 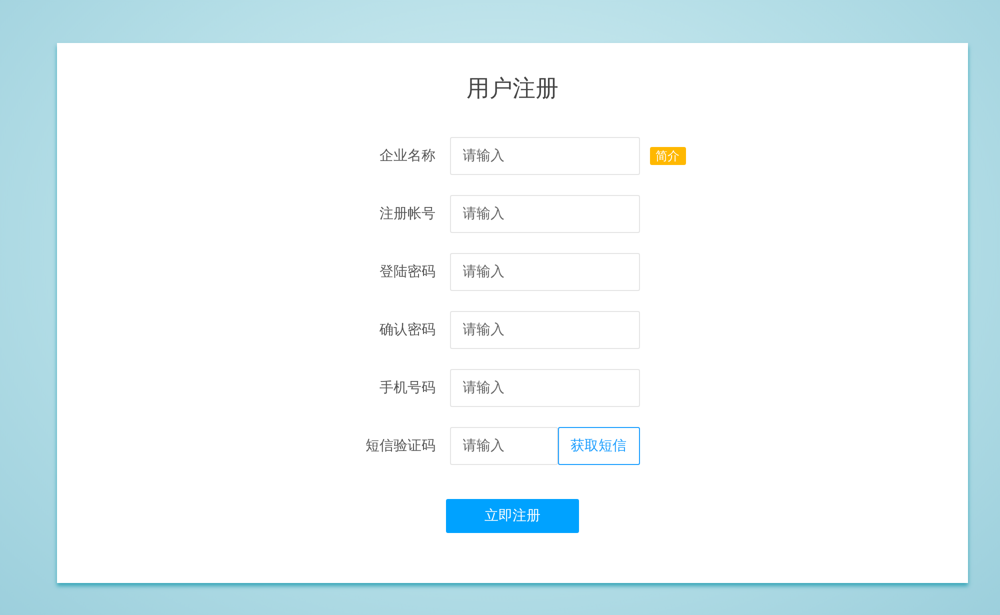 I want to click on get-sms-button: 获取短信, so click(x=599, y=446).